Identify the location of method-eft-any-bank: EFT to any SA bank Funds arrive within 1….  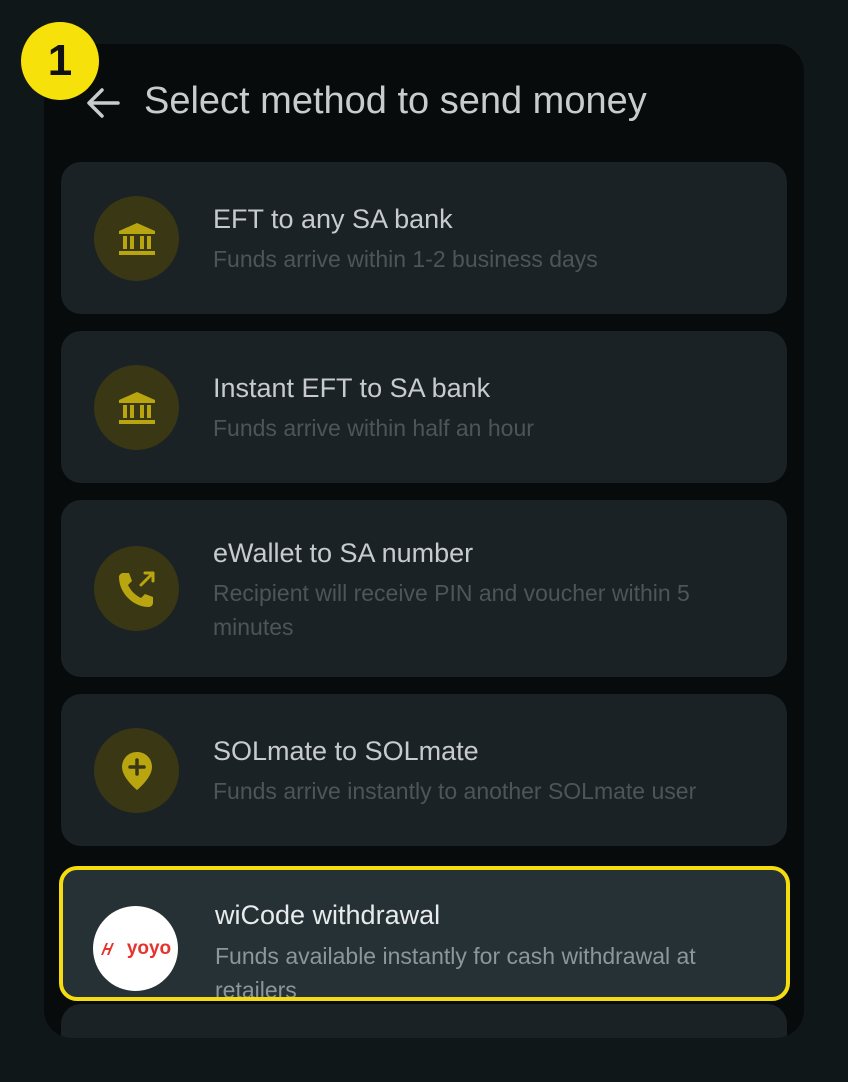
(424, 238).